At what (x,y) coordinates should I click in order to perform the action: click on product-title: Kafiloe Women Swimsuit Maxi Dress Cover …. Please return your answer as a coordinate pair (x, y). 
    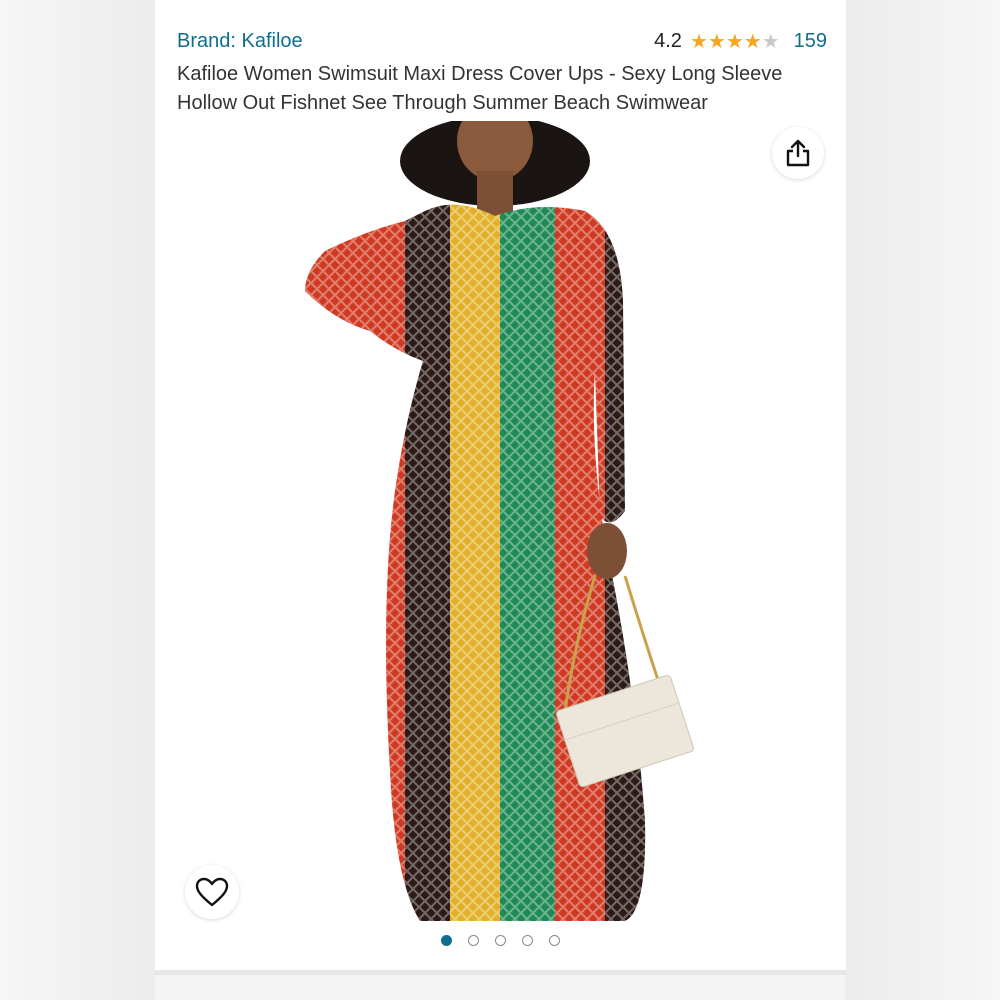
    Looking at the image, I should click on (480, 88).